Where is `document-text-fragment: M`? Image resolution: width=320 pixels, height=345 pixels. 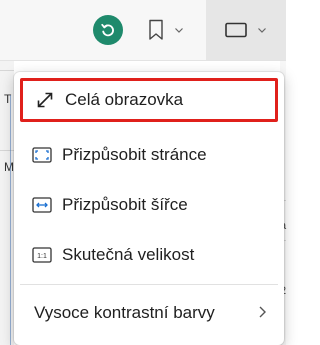
document-text-fragment: M is located at coordinates (9, 167).